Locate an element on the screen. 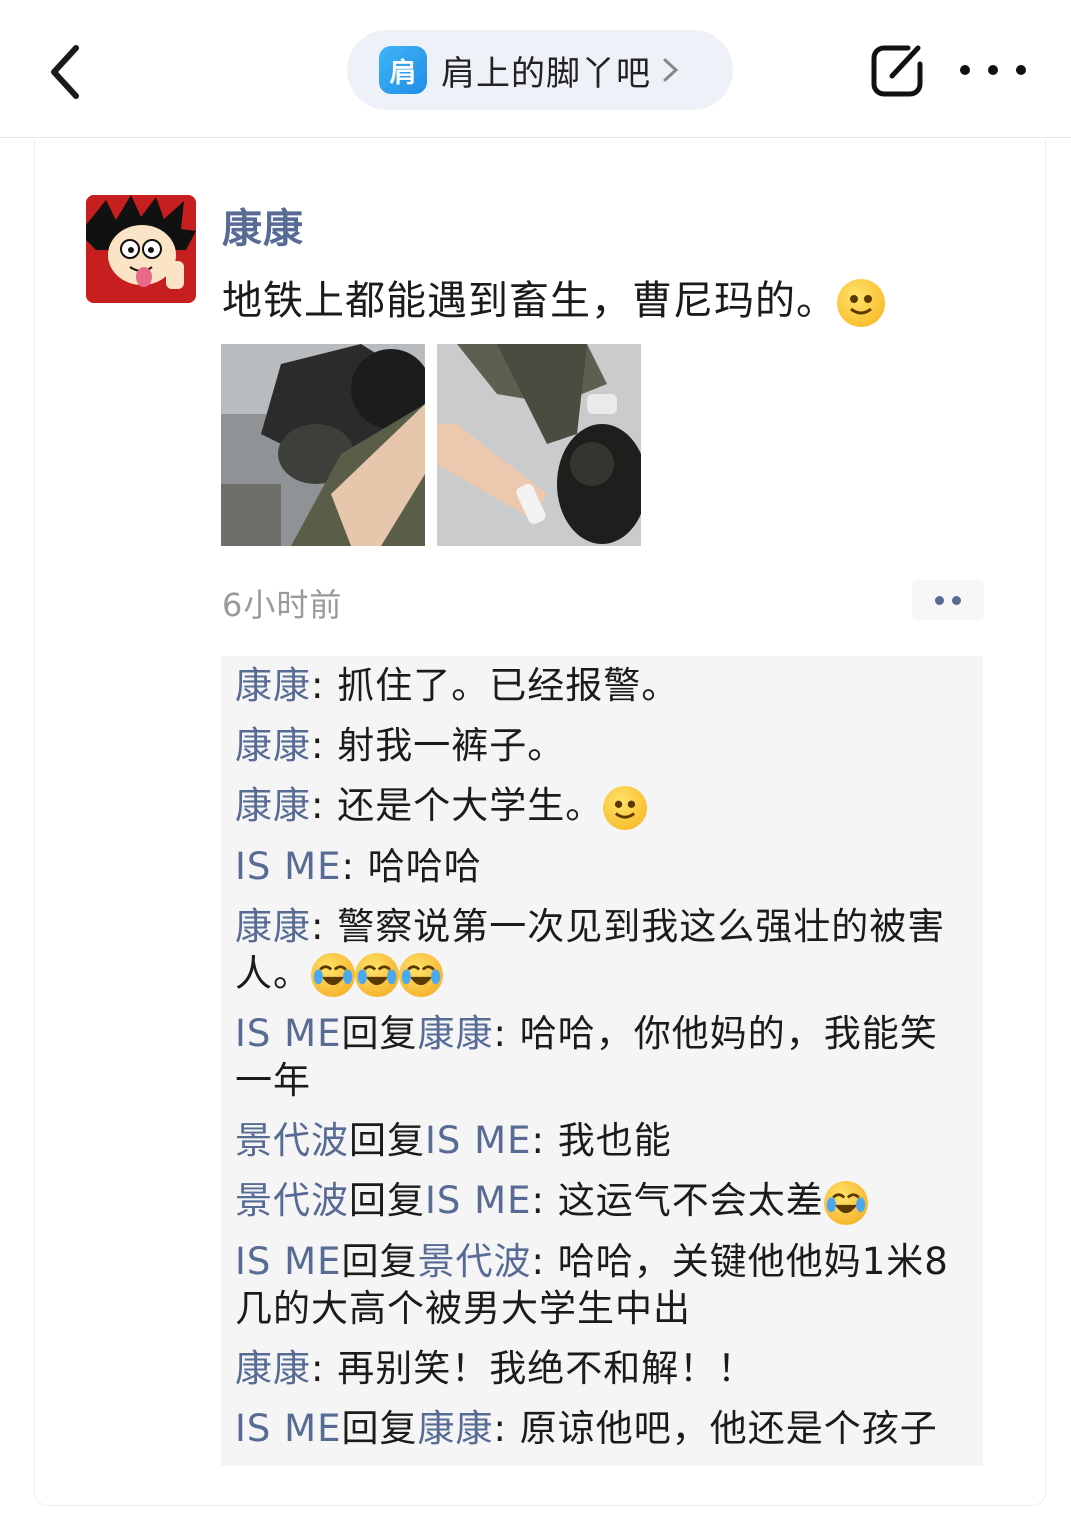  comment-item: 景代波回复IS ME: 我也能 is located at coordinates (605, 1140).